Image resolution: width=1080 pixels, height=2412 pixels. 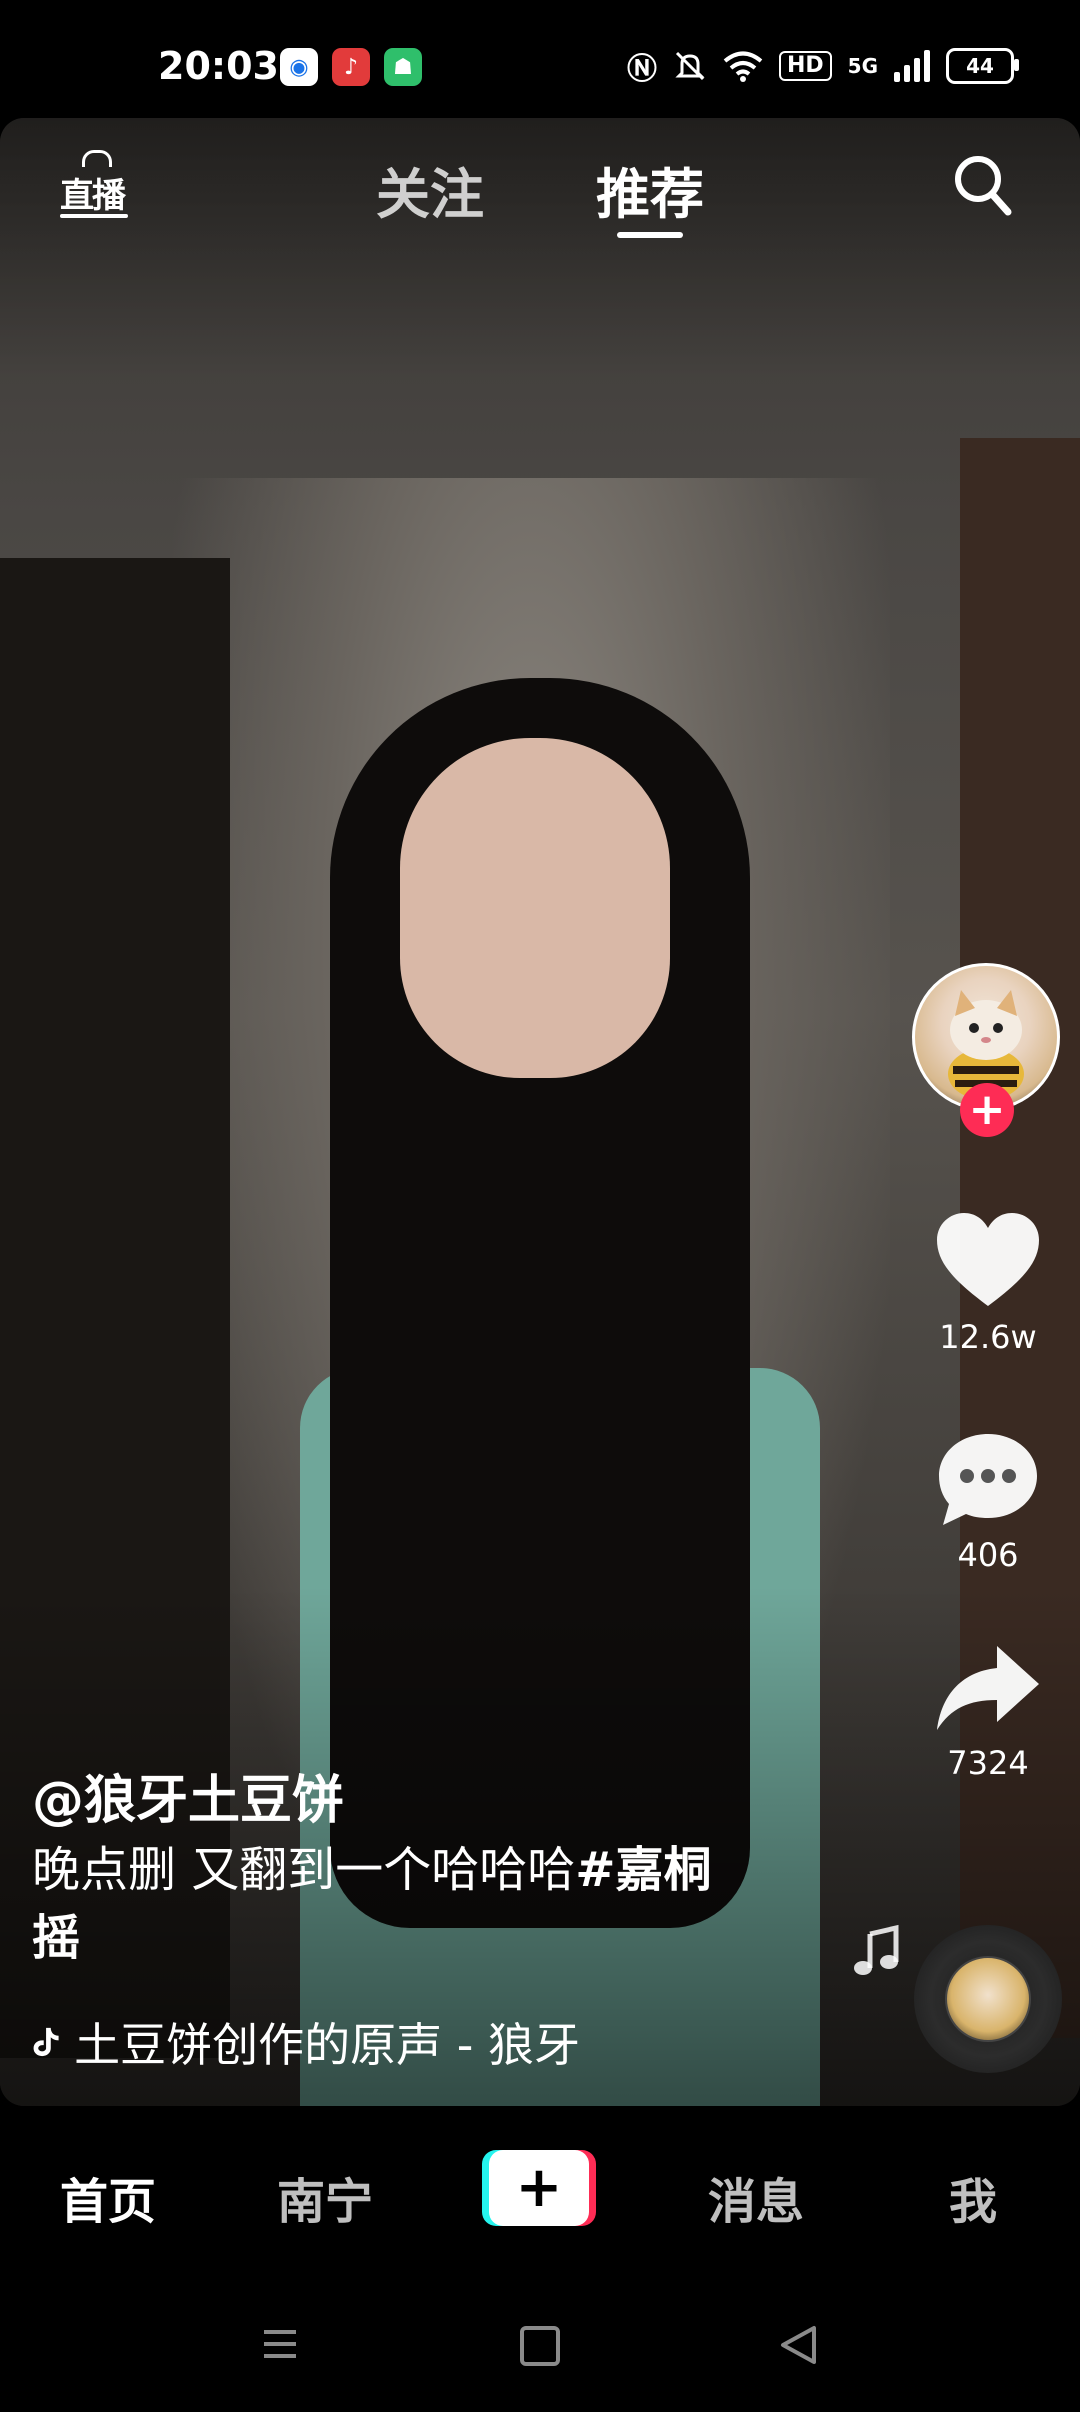 I want to click on comment-button: 406, so click(x=988, y=1501).